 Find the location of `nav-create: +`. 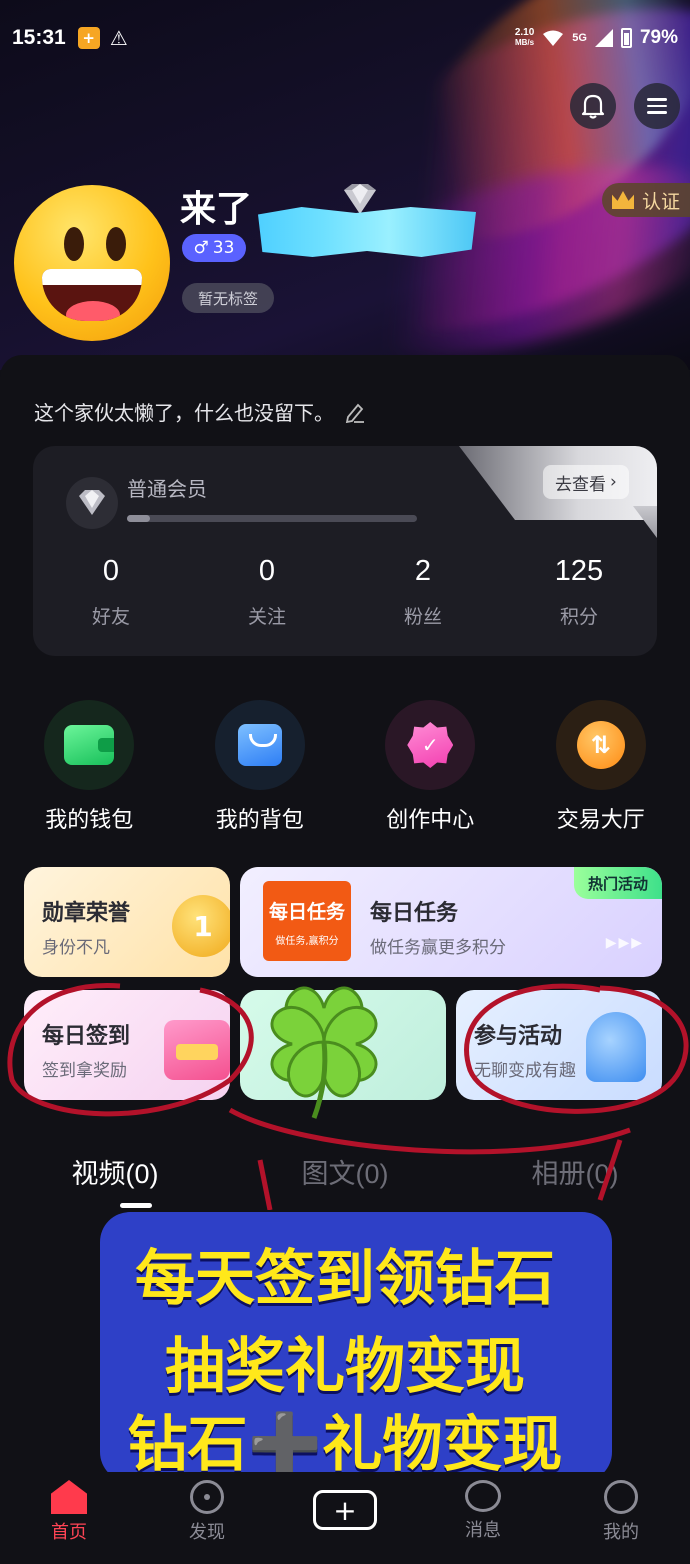

nav-create: + is located at coordinates (345, 1505).